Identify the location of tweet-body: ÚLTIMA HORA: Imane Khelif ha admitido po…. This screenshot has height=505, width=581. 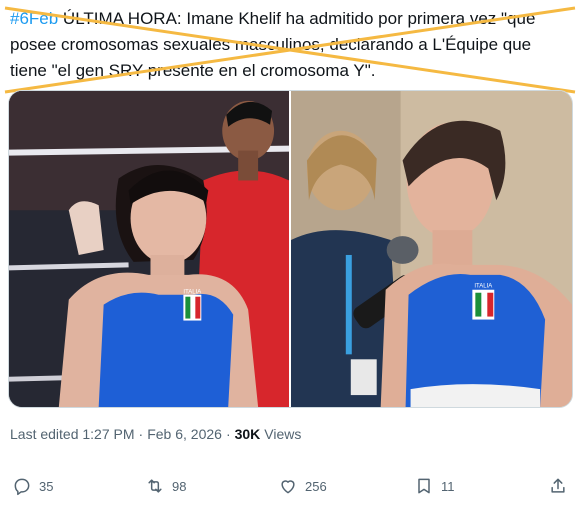
(273, 44).